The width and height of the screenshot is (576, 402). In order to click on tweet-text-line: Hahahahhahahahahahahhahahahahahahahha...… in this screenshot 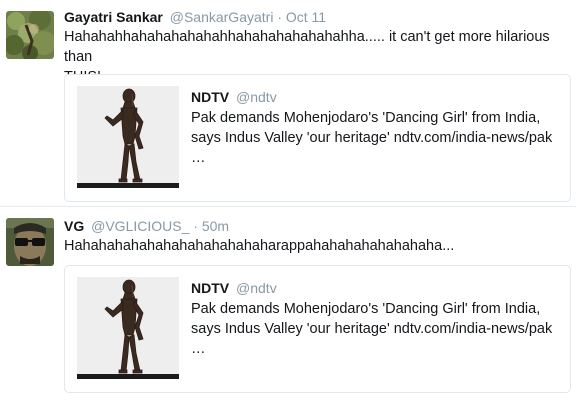, I will do `click(307, 47)`.